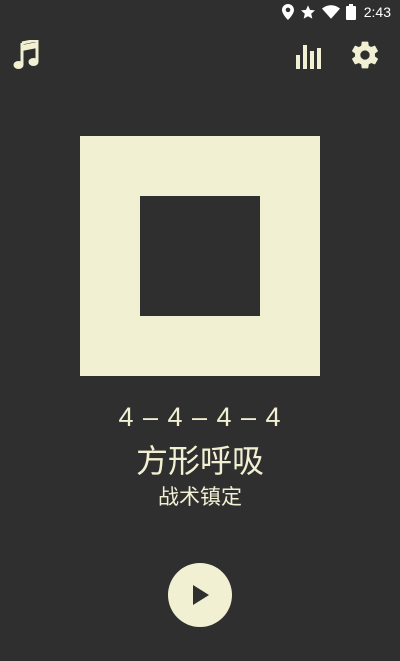 This screenshot has height=661, width=400. I want to click on breathing-square-center, so click(200, 256).